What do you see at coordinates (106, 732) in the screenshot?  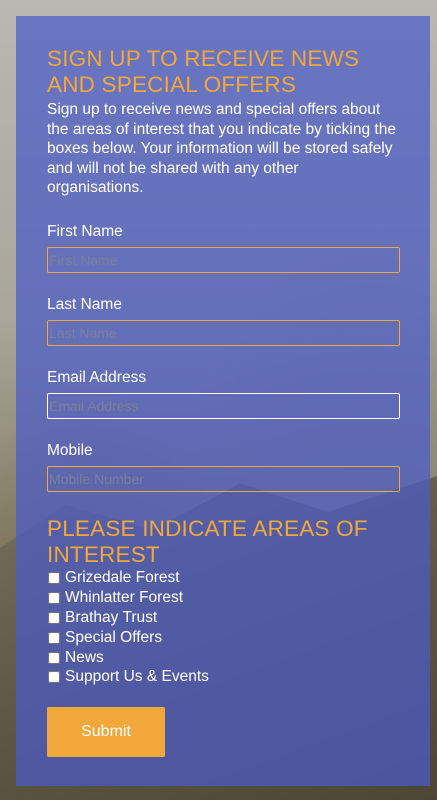 I see `submit-button: Submit` at bounding box center [106, 732].